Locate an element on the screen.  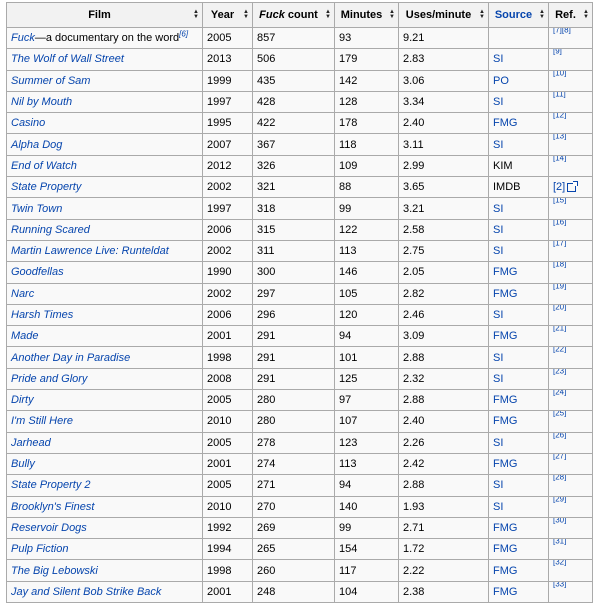
header-year: Year ▲ ▼ is located at coordinates (227, 15).